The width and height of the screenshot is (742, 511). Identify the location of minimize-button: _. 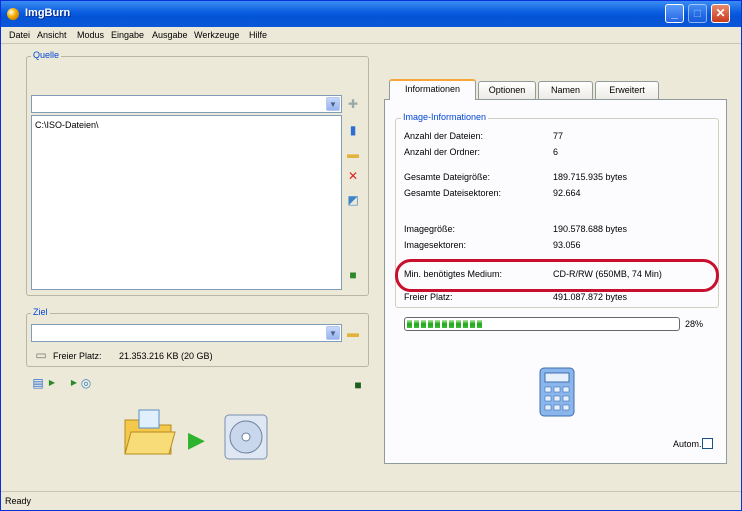
(674, 13).